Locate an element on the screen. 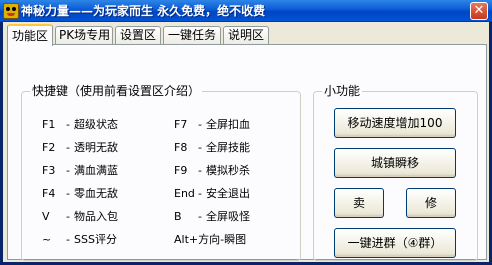 This screenshot has width=492, height=265. hotkey-description: 全屏吸怪 is located at coordinates (228, 216).